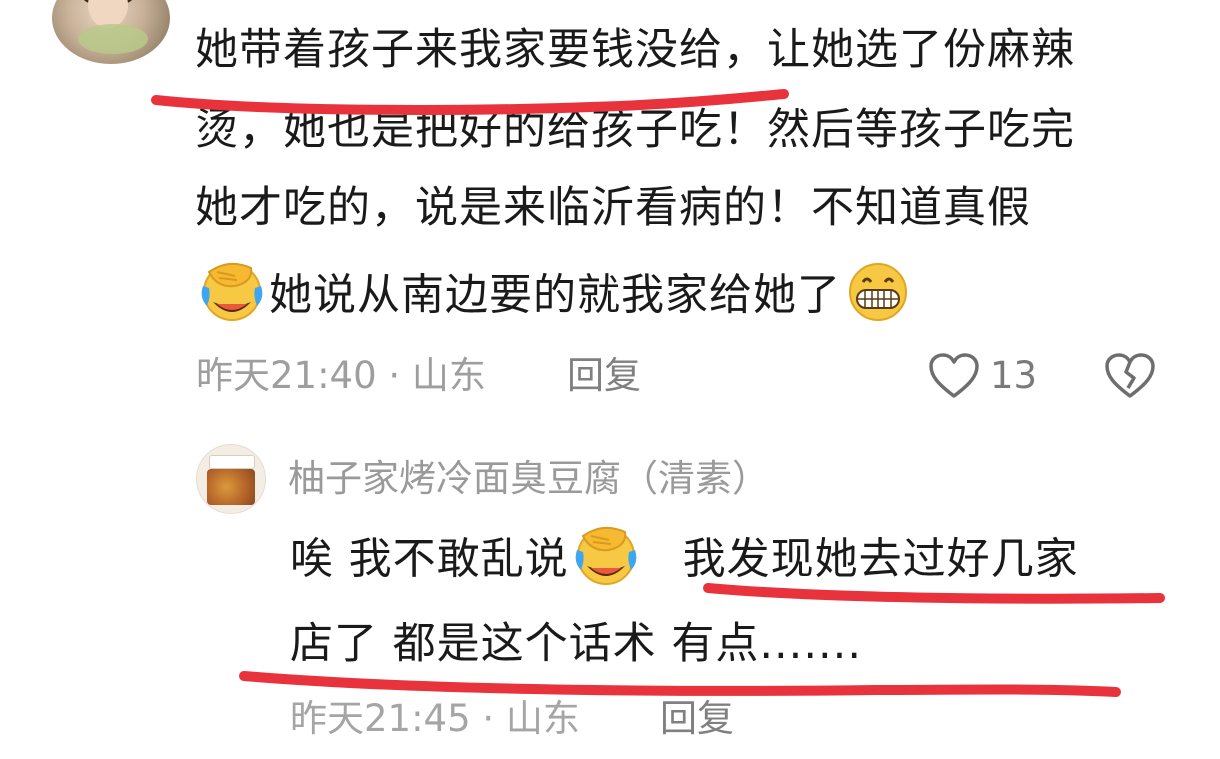  I want to click on reply-avatar, so click(231, 479).